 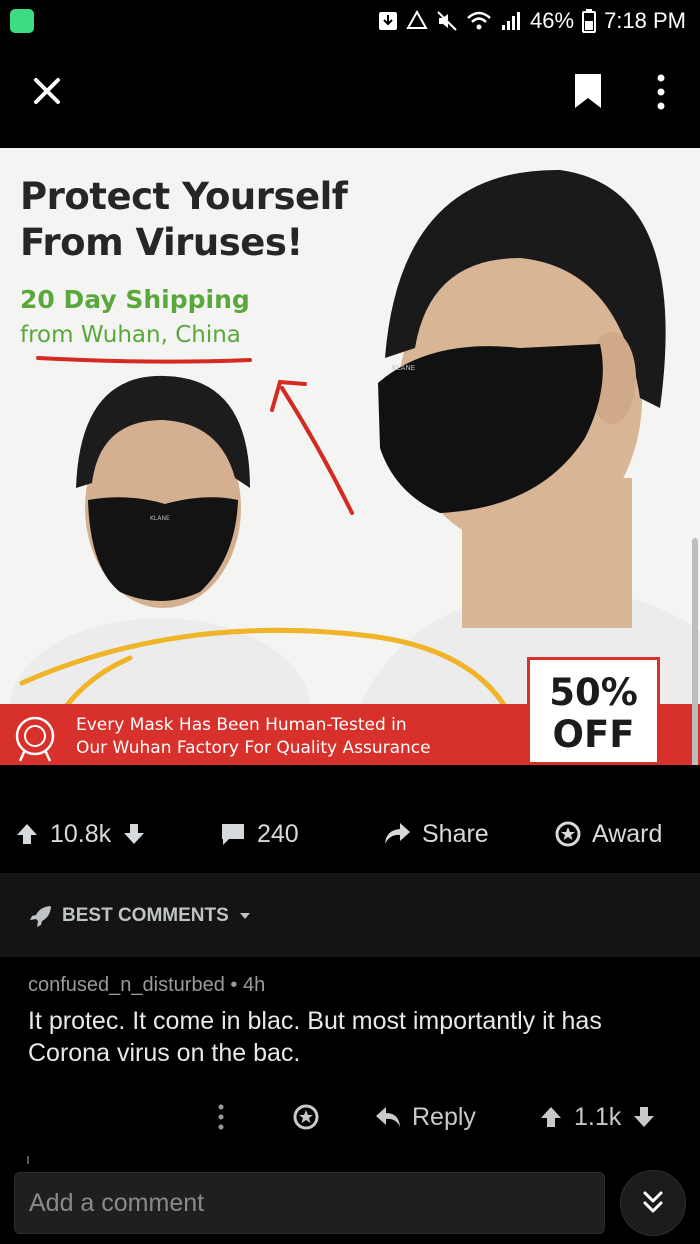 What do you see at coordinates (350, 95) in the screenshot?
I see `post-toolbar` at bounding box center [350, 95].